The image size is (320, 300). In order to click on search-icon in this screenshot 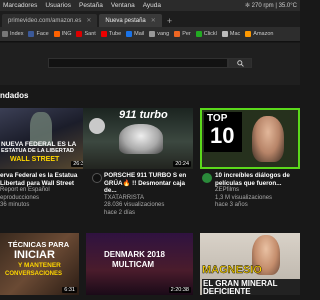, I will do `click(240, 63)`.